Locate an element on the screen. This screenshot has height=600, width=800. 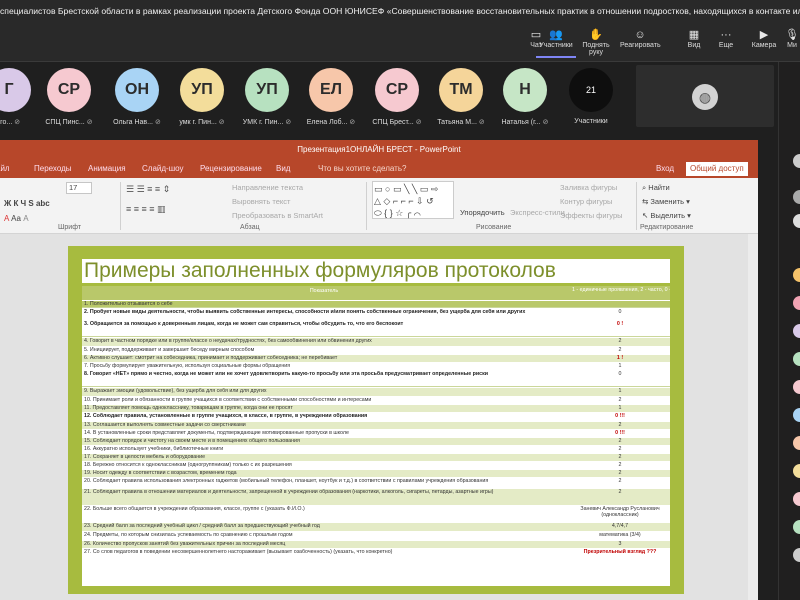
arrange-button: Упорядочить is located at coordinates (482, 212).